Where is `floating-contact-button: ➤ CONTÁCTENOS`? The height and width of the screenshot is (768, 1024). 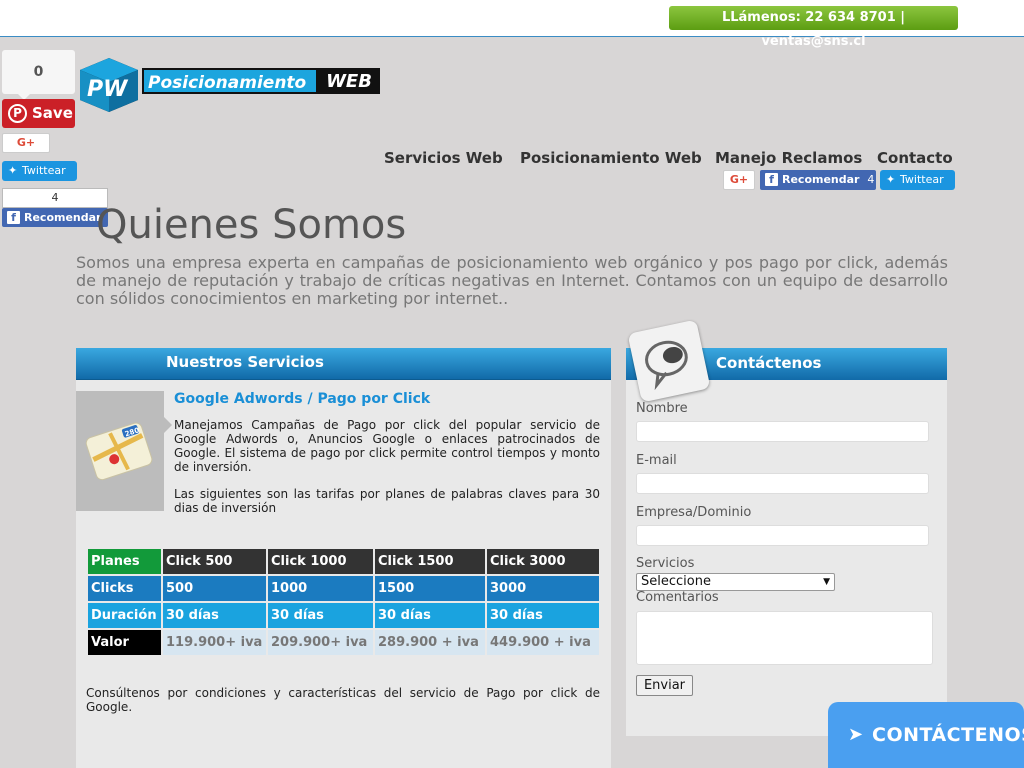 floating-contact-button: ➤ CONTÁCTENOS is located at coordinates (926, 735).